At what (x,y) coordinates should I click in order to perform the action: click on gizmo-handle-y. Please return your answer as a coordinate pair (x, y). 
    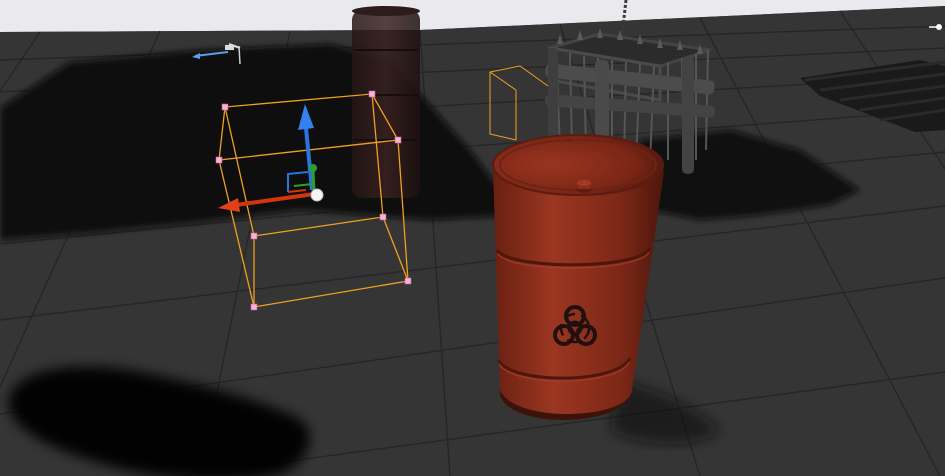
    Looking at the image, I should click on (313, 168).